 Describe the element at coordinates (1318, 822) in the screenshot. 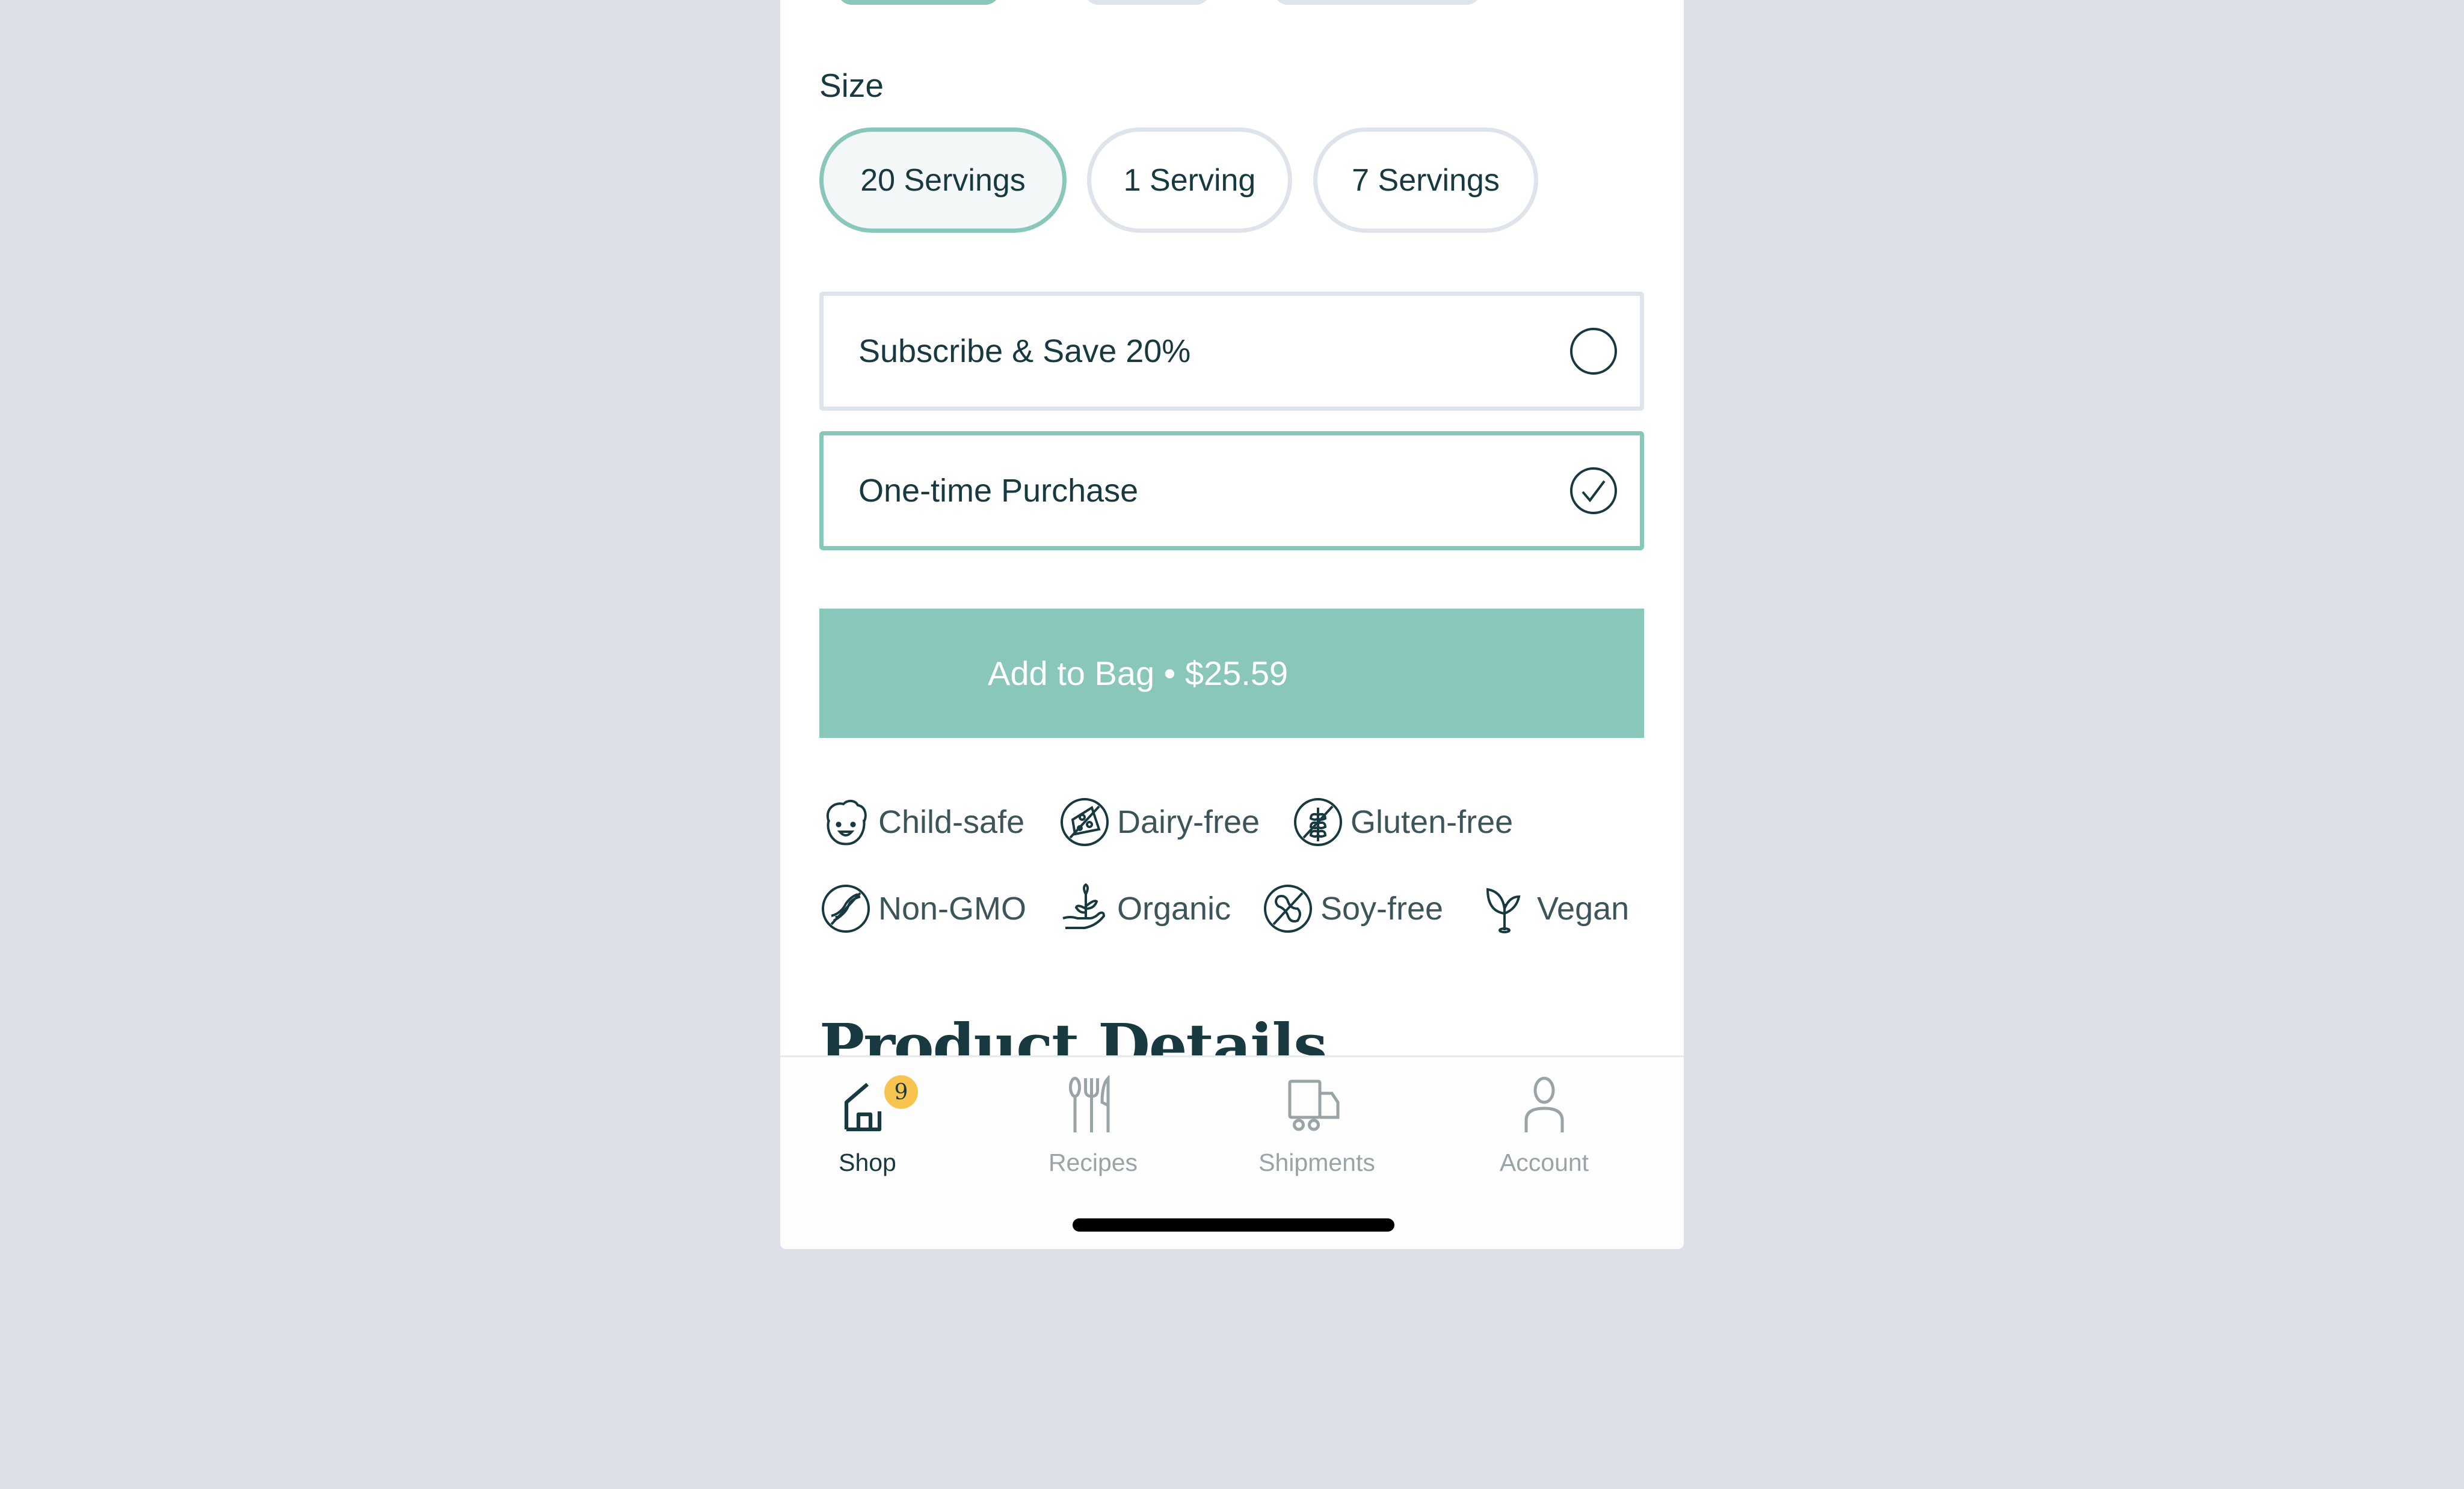

I see `no-gluten-icon` at that location.